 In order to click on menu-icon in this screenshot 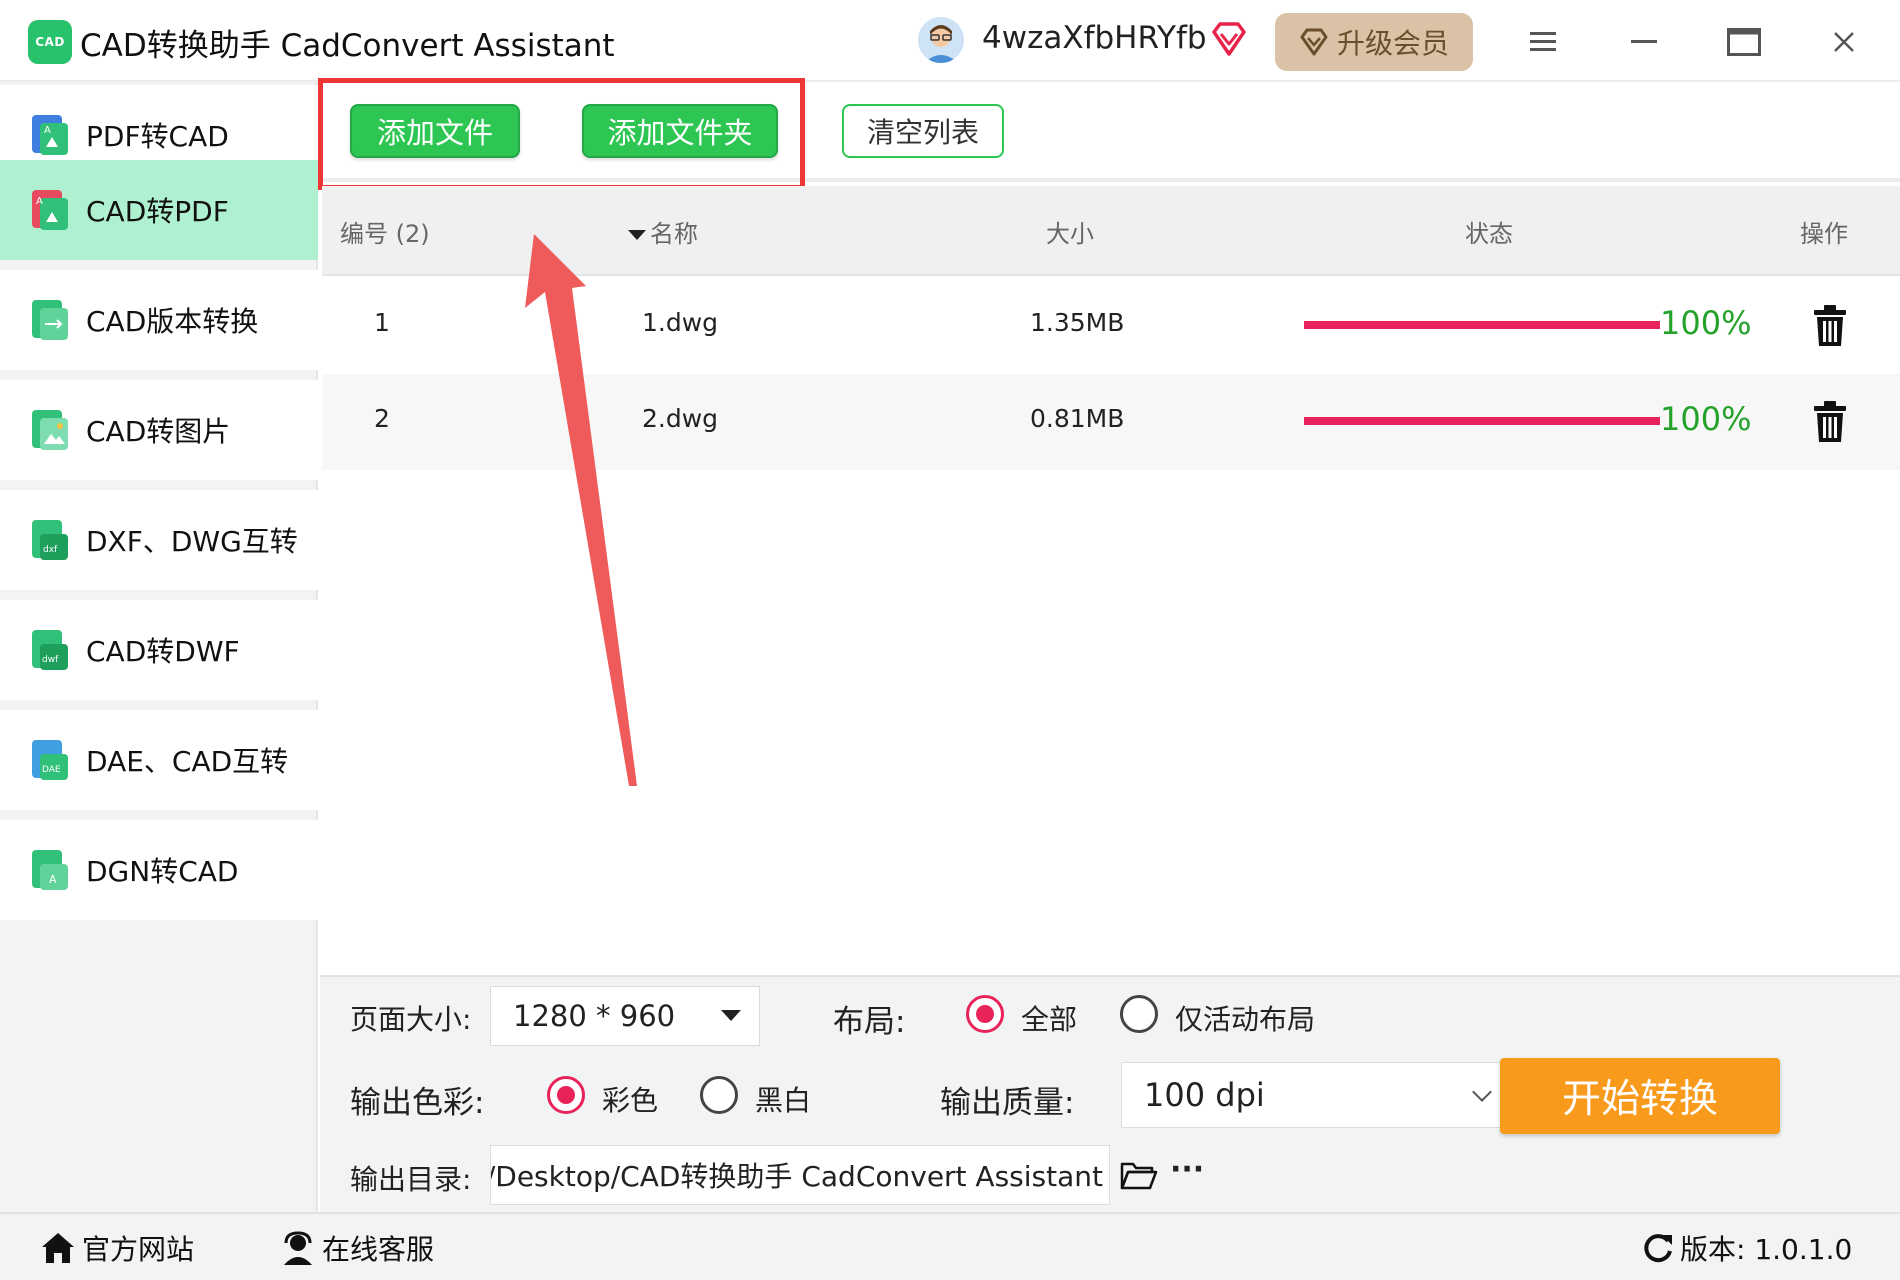, I will do `click(1544, 42)`.